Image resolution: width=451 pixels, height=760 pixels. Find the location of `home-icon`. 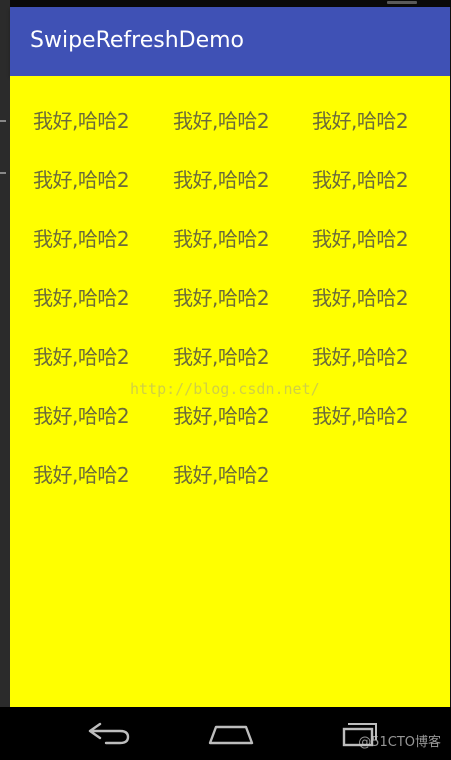

home-icon is located at coordinates (231, 735).